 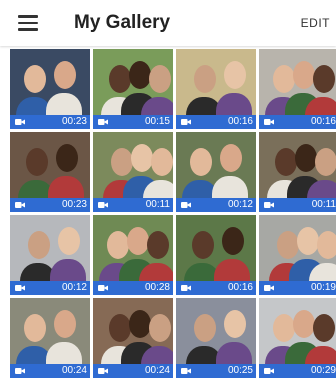 I want to click on video-duration: 00:29, so click(x=323, y=370).